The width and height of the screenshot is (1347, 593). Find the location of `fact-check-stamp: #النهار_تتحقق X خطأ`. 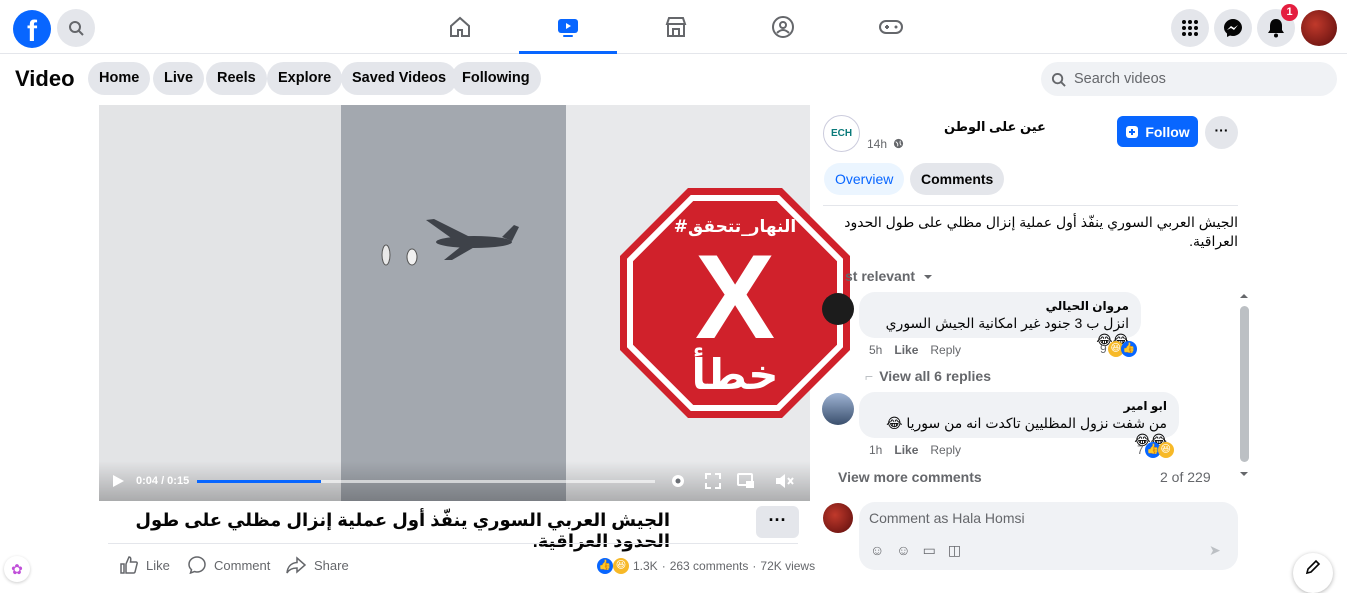

fact-check-stamp: #النهار_تتحقق X خطأ is located at coordinates (735, 303).